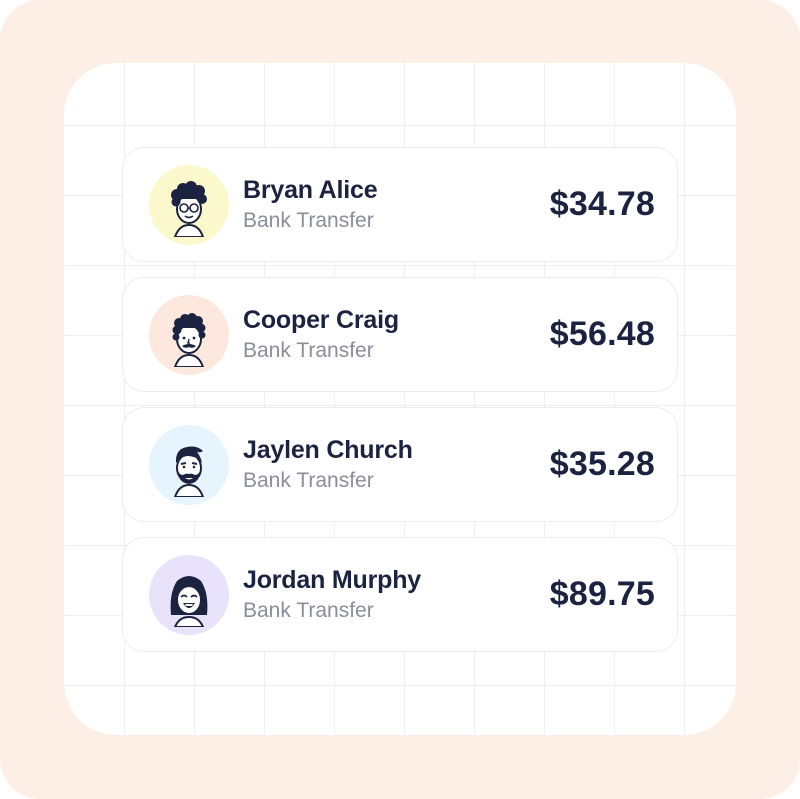 This screenshot has height=799, width=800. What do you see at coordinates (396, 595) in the screenshot?
I see `transaction-info: Jordan Murphy Bank Transfer` at bounding box center [396, 595].